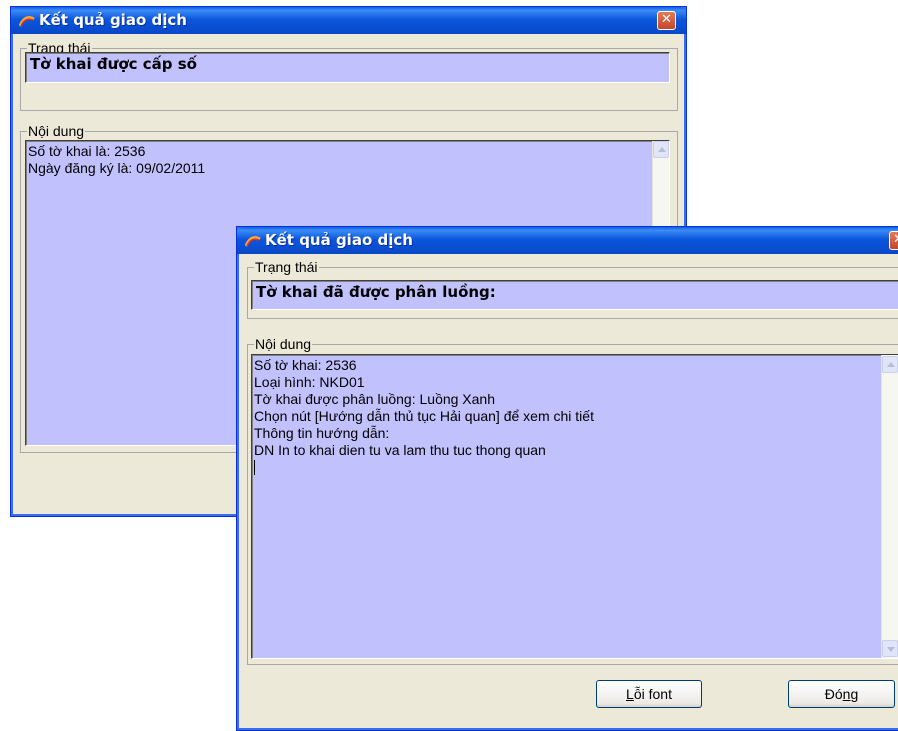  What do you see at coordinates (286, 267) in the screenshot?
I see `status-group-label: Trạng thái` at bounding box center [286, 267].